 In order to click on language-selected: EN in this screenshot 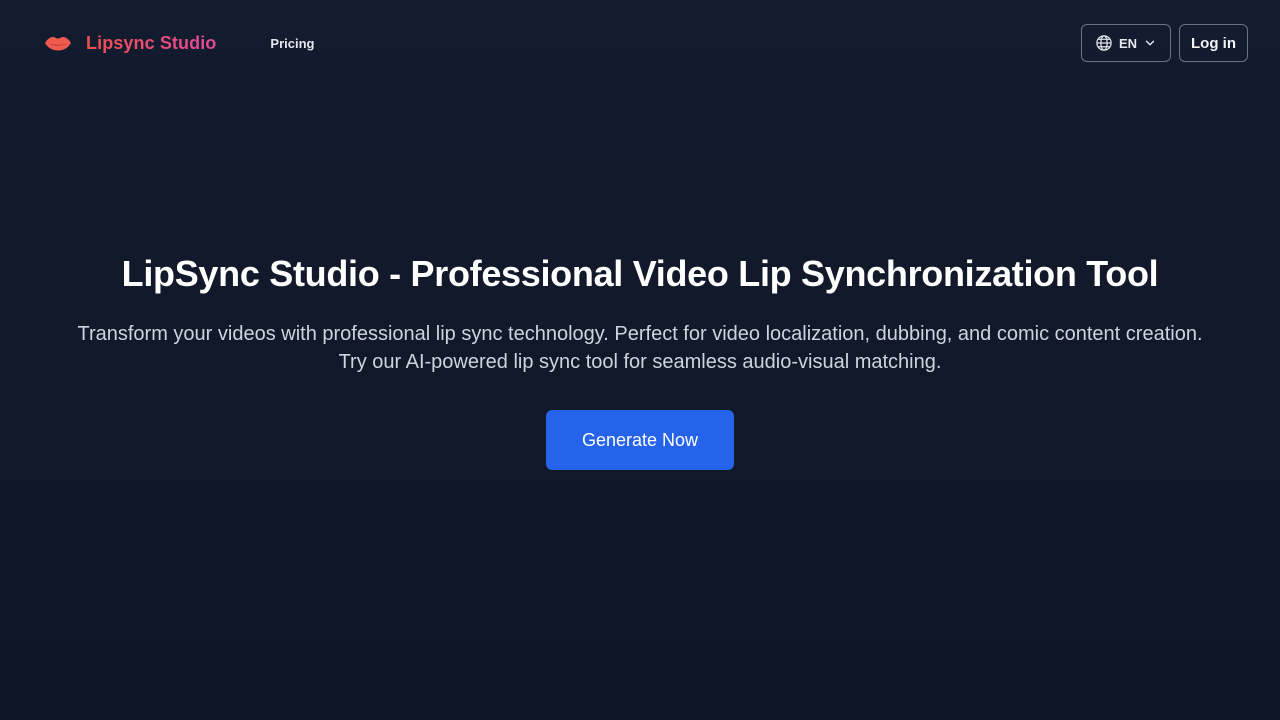, I will do `click(1128, 43)`.